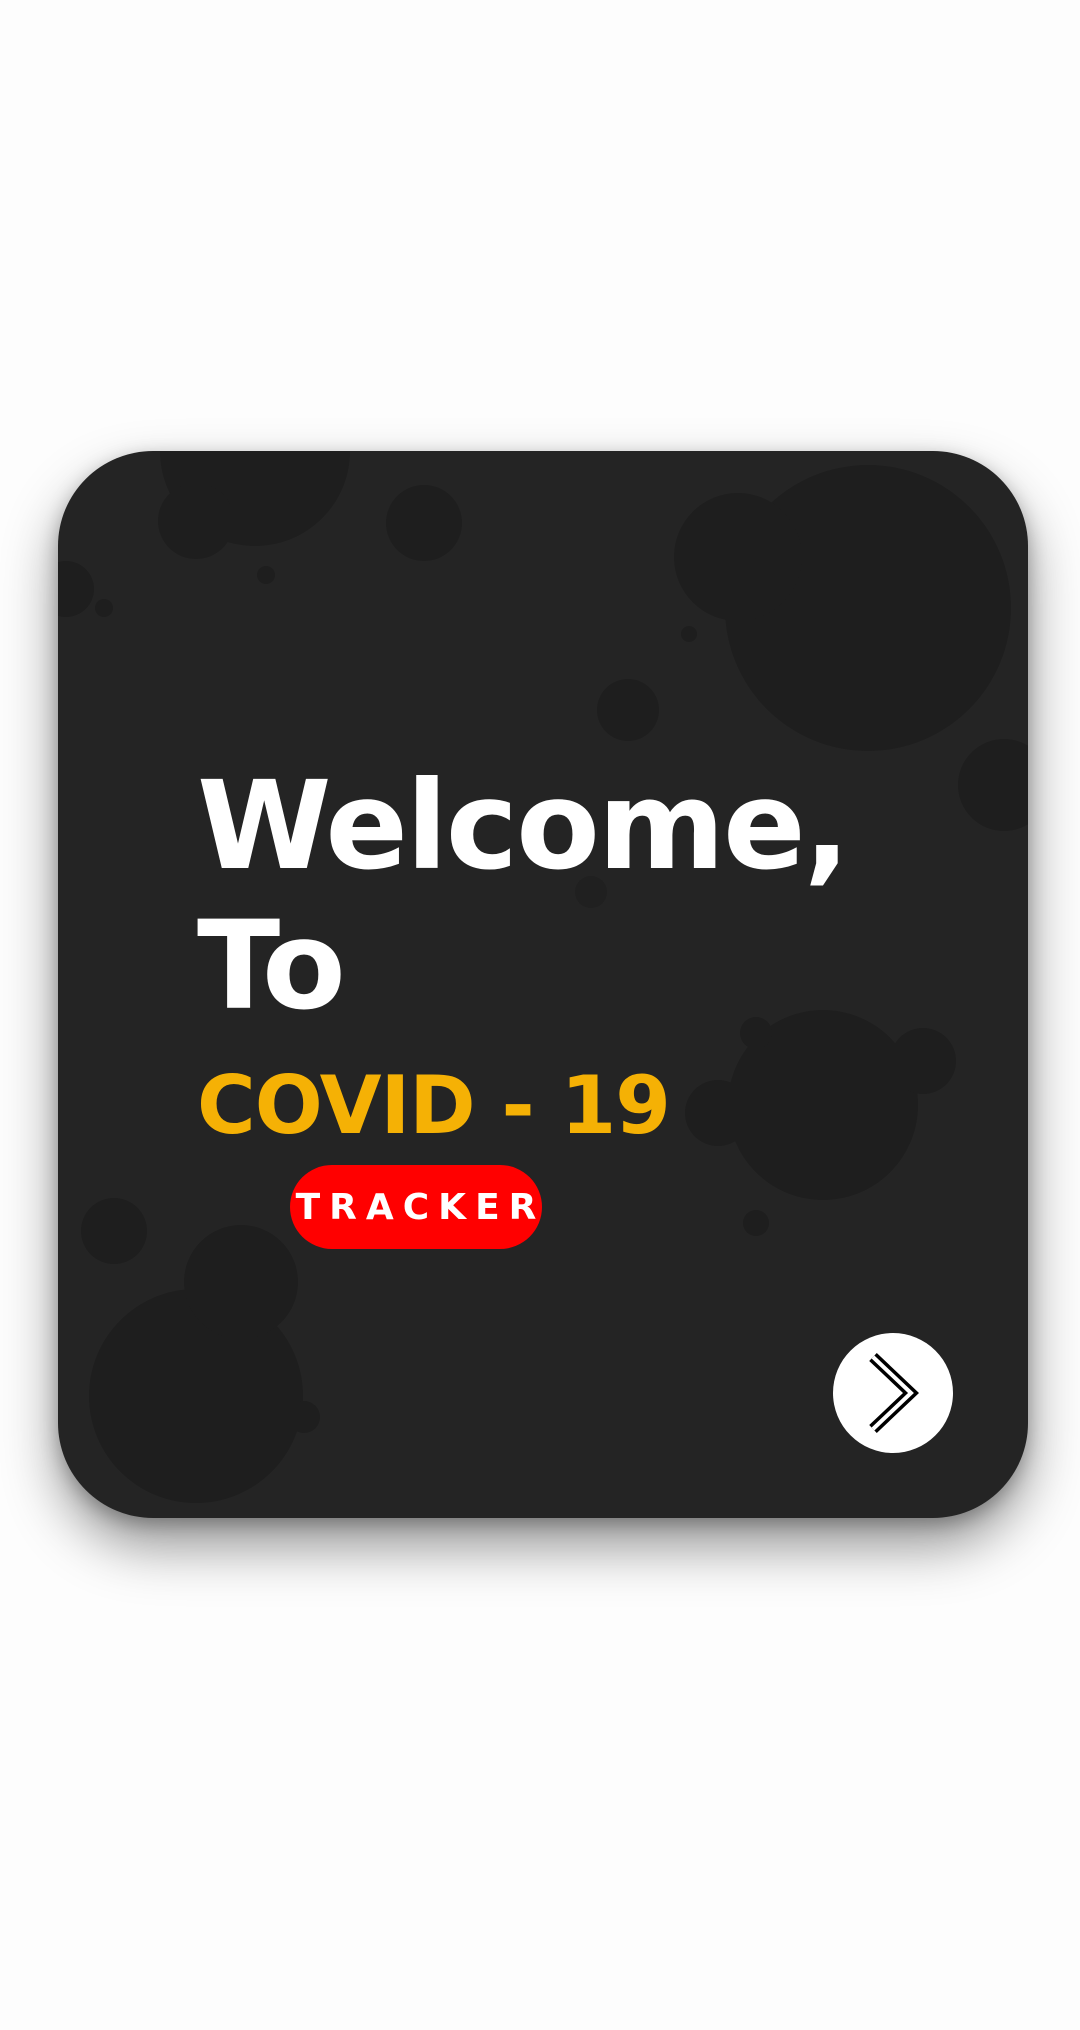 The image size is (1080, 2030). What do you see at coordinates (523, 826) in the screenshot?
I see `welcome-heading-line1: Welcome,` at bounding box center [523, 826].